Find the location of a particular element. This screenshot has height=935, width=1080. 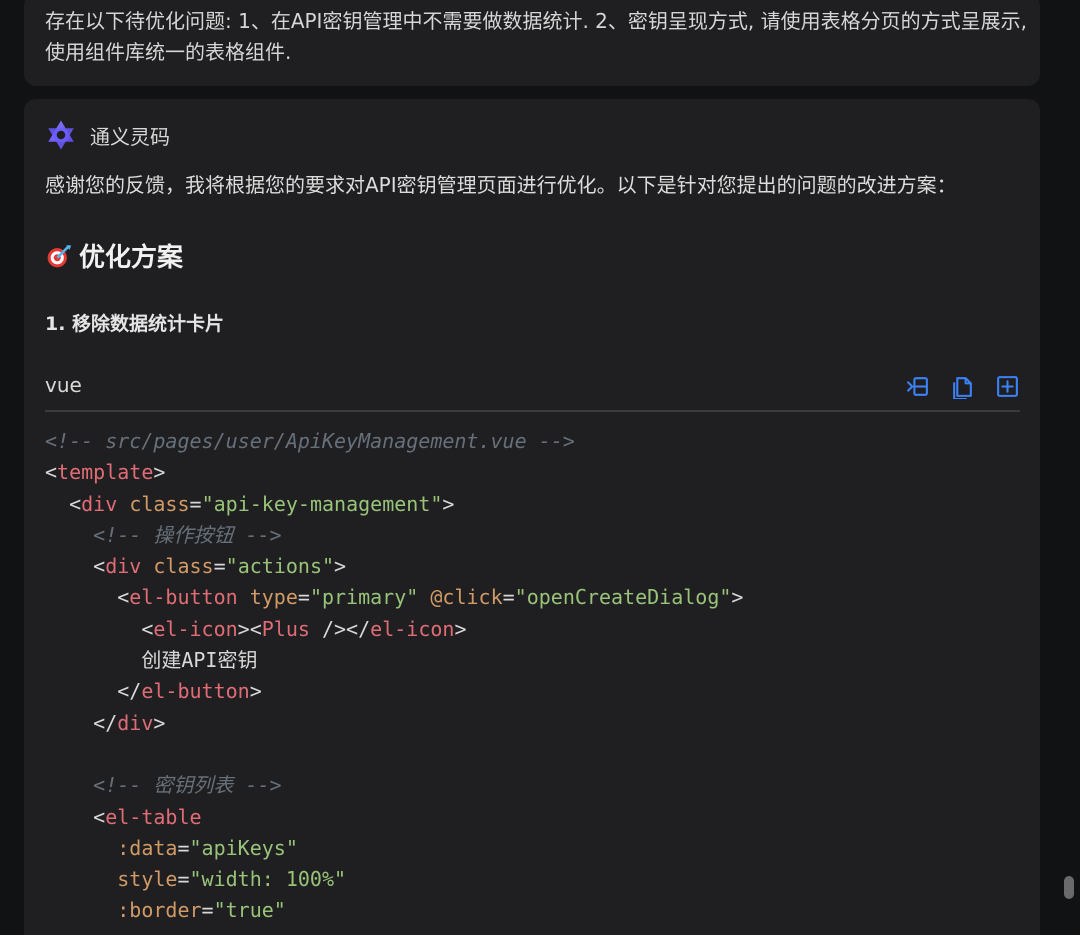

page-scrollbar is located at coordinates (1069, 517).